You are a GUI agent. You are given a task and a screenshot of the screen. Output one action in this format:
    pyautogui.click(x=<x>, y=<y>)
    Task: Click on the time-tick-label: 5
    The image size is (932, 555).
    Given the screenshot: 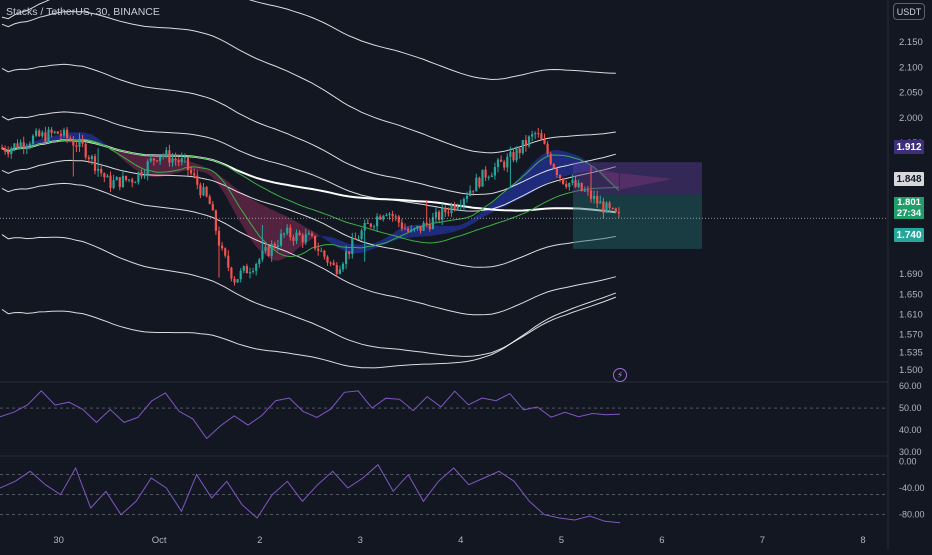 What is the action you would take?
    pyautogui.click(x=561, y=540)
    